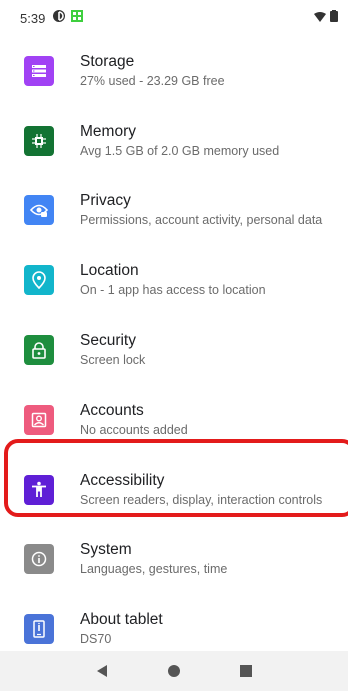  Describe the element at coordinates (106, 550) in the screenshot. I see `settings-item-title: System` at that location.